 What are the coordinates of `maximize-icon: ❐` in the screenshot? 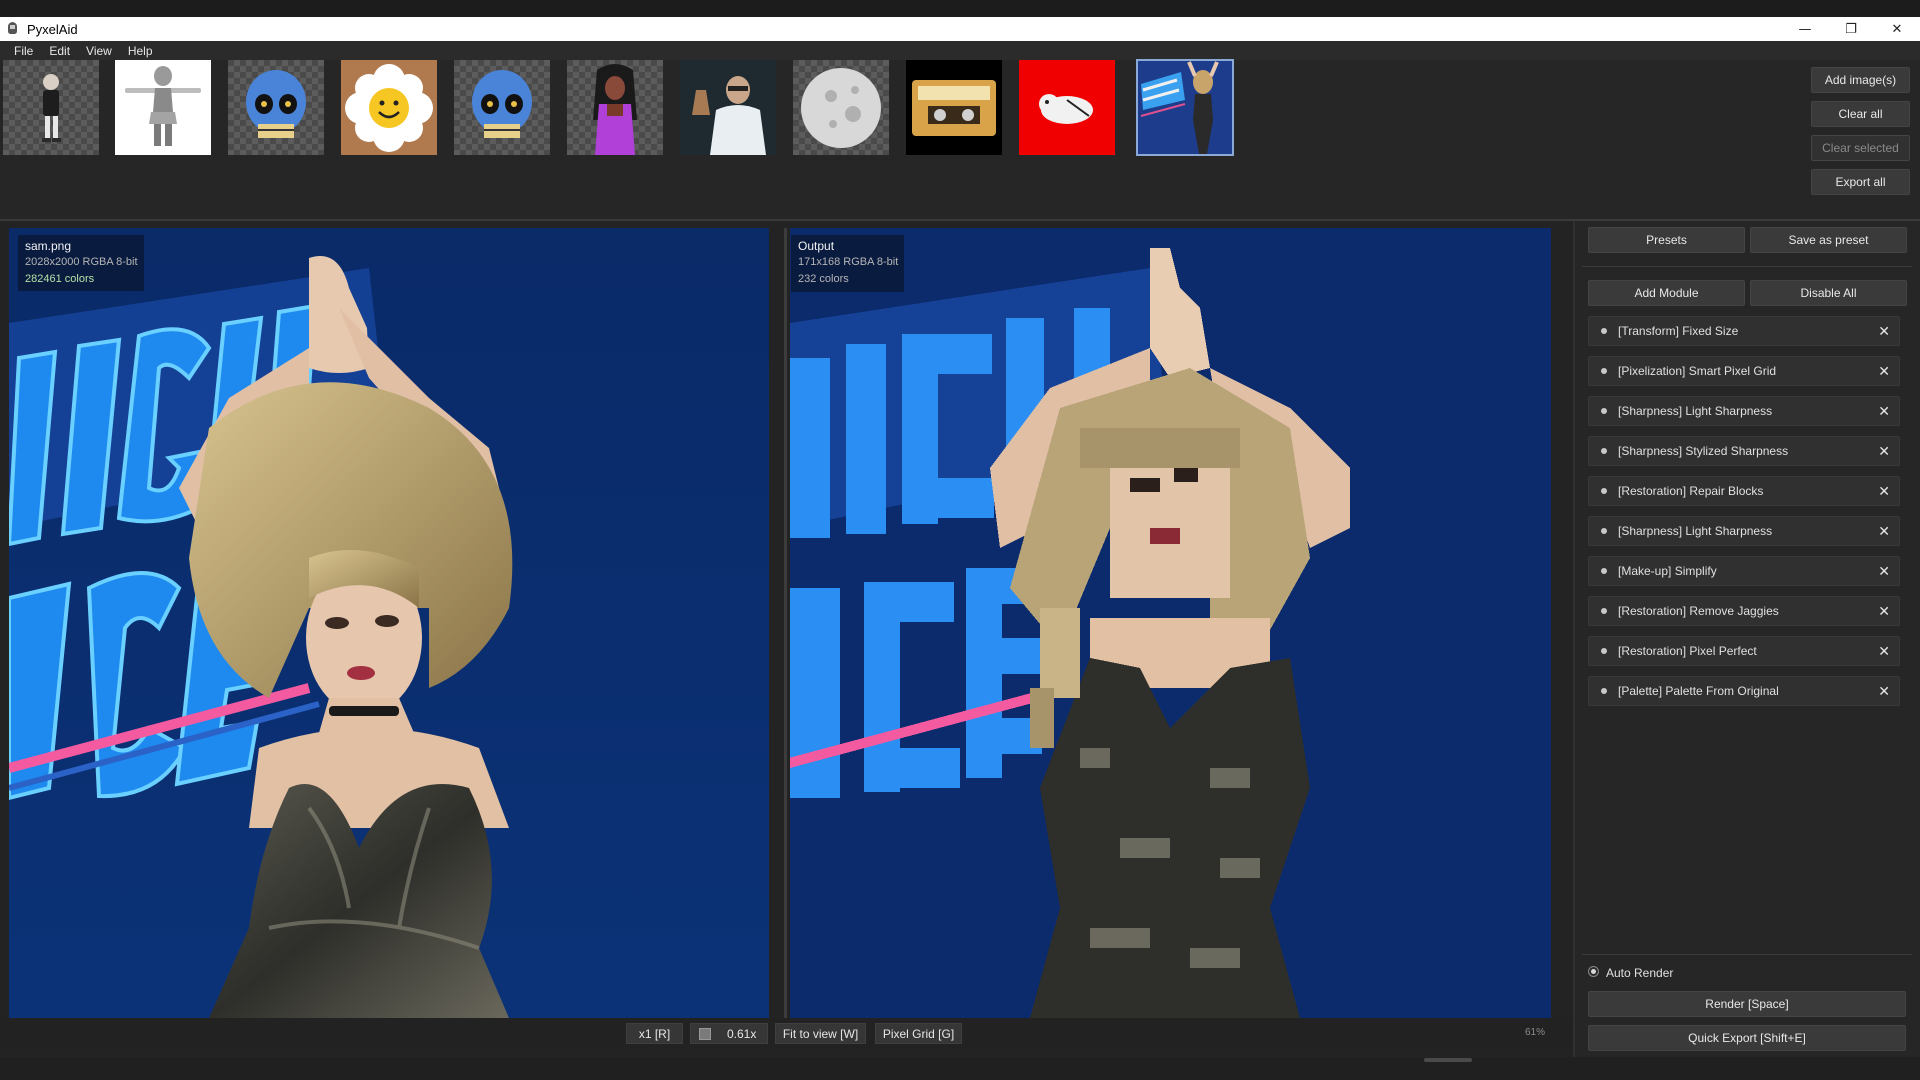 It's located at (1851, 29).